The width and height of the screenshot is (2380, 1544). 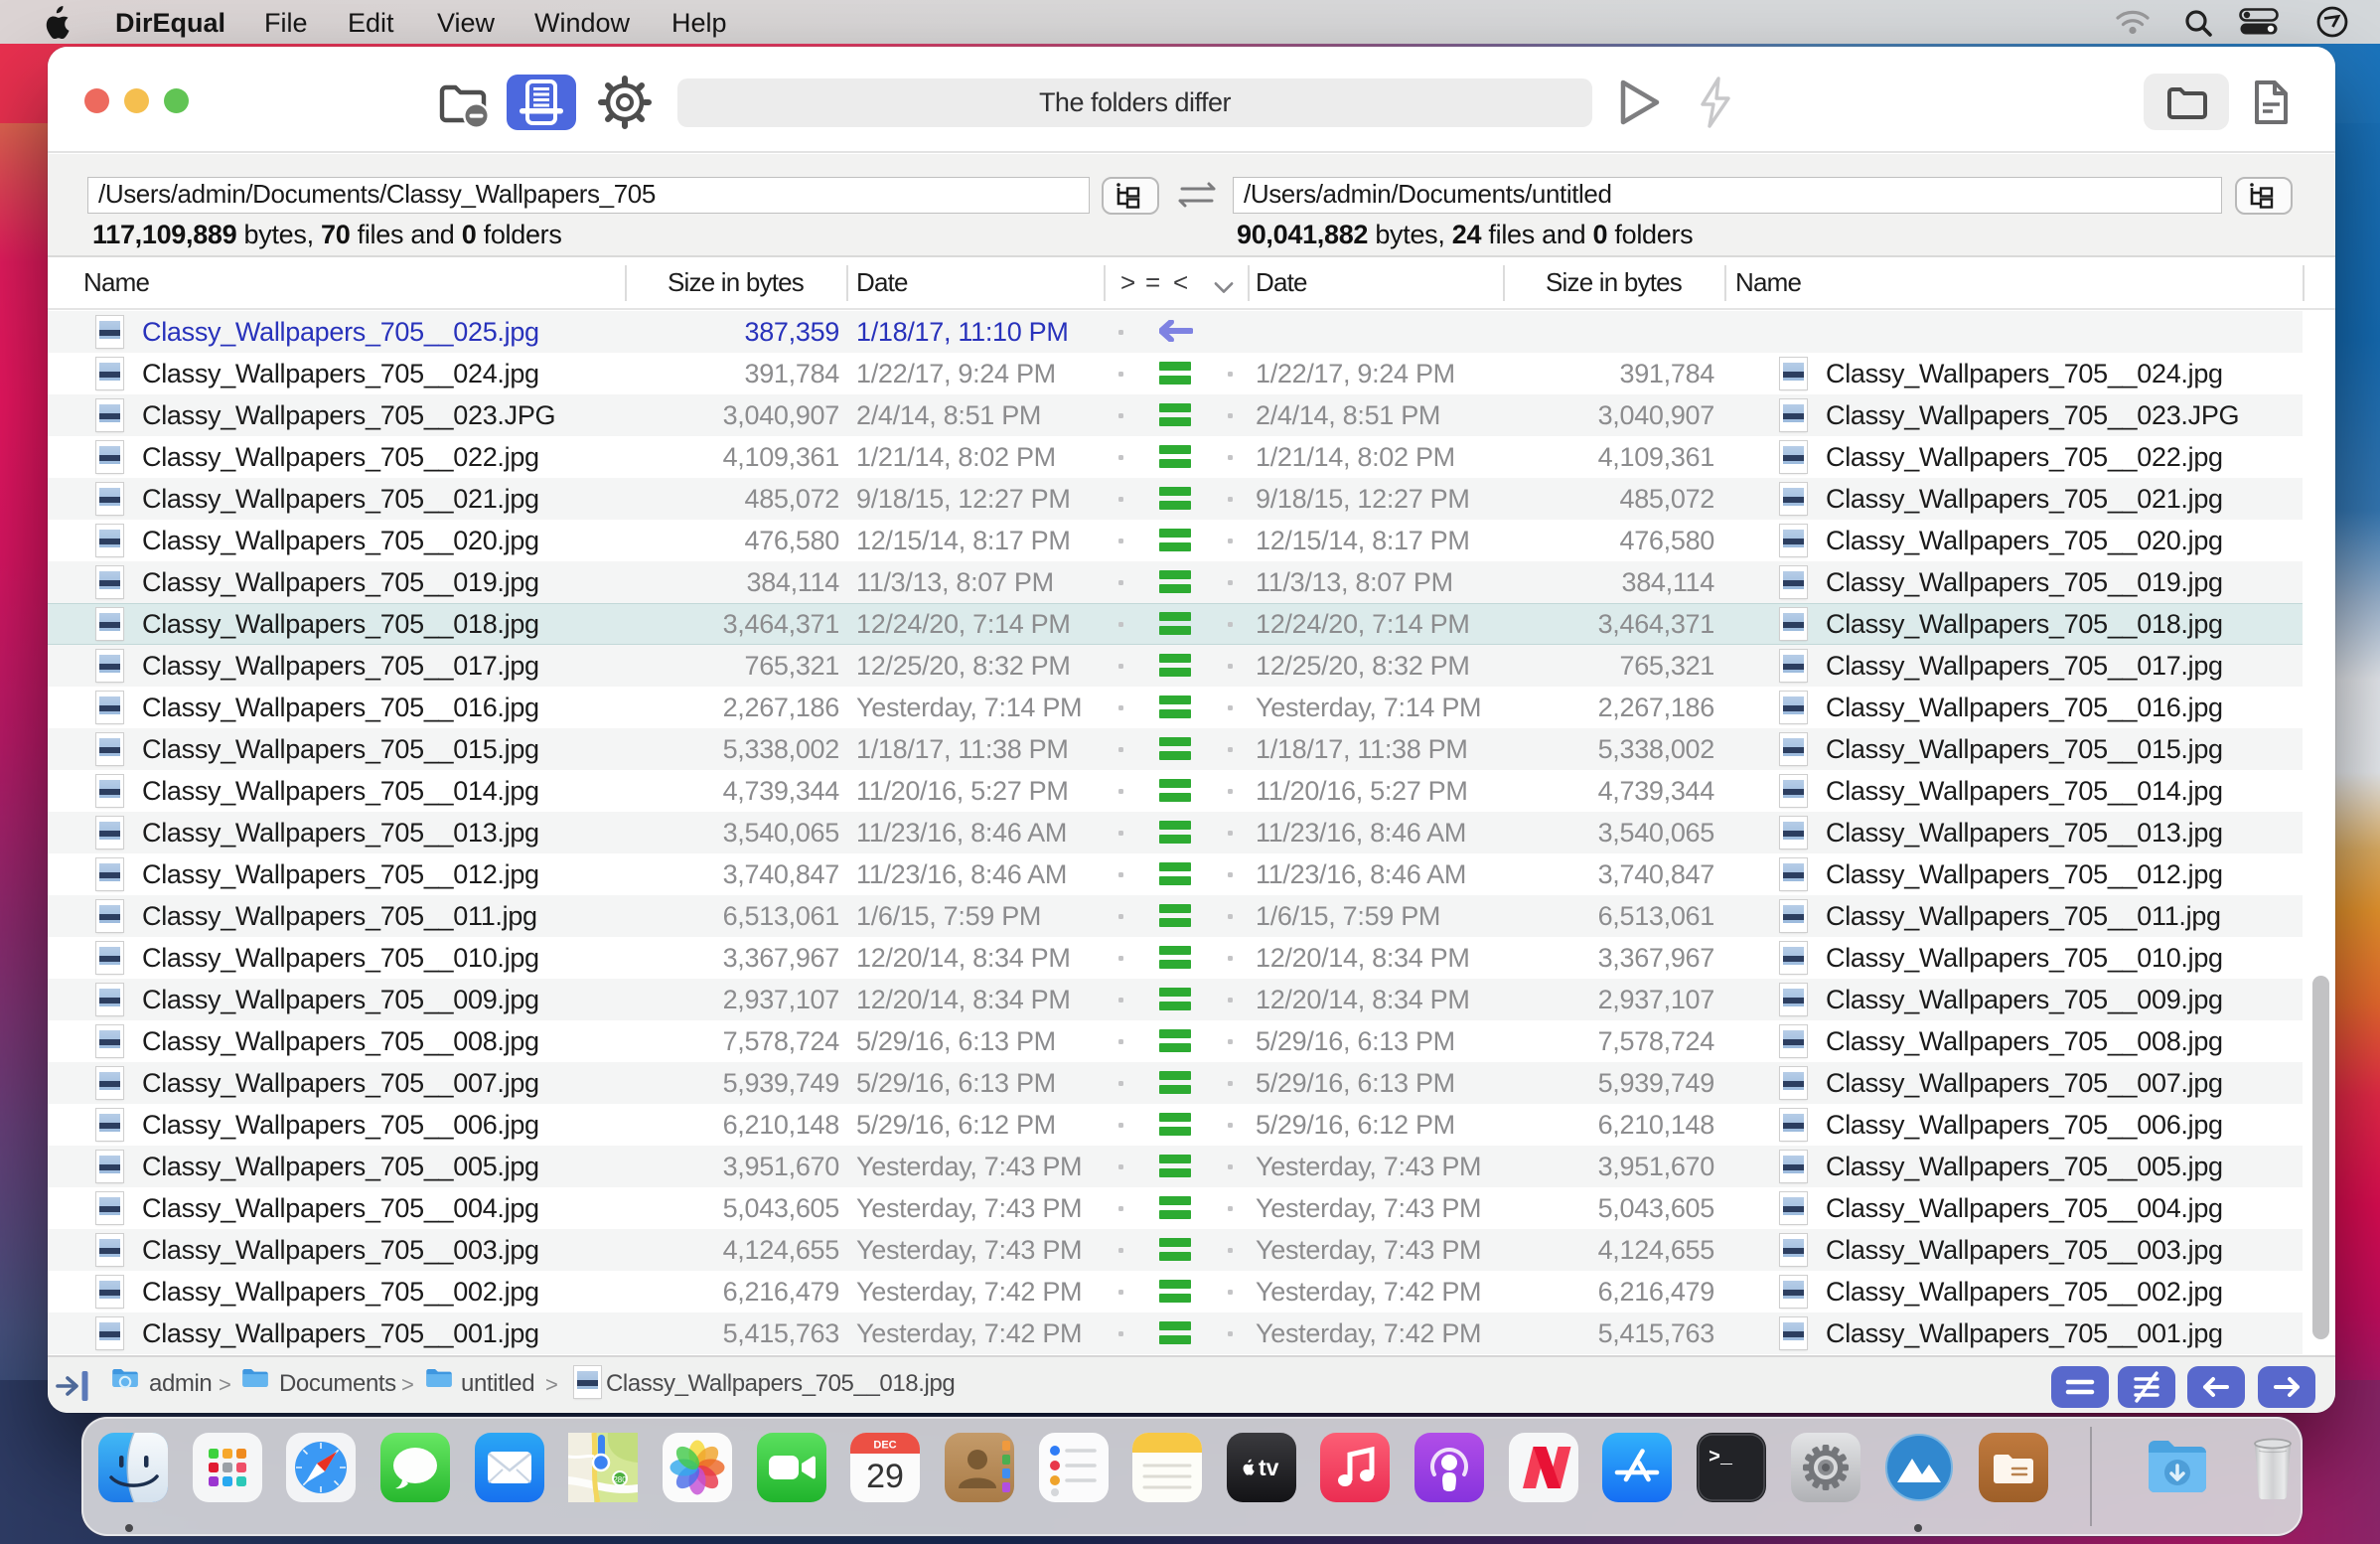 What do you see at coordinates (884, 1446) in the screenshot?
I see `svg-text: DEC` at bounding box center [884, 1446].